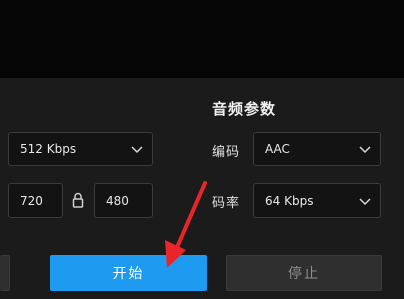 The height and width of the screenshot is (299, 404). What do you see at coordinates (48, 149) in the screenshot?
I see `video-bitrate-value: 512 Kbps` at bounding box center [48, 149].